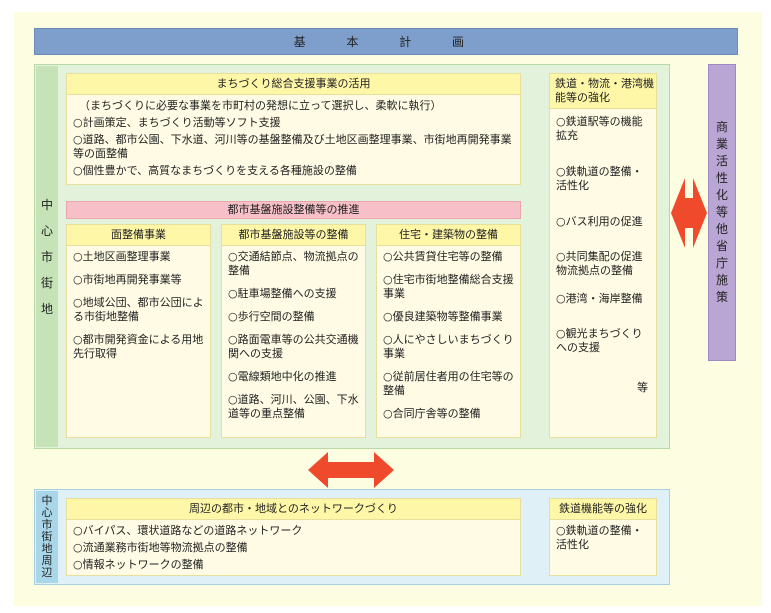 This screenshot has height=613, width=771. Describe the element at coordinates (138, 235) in the screenshot. I see `area-development-head: 面整備事業` at that location.